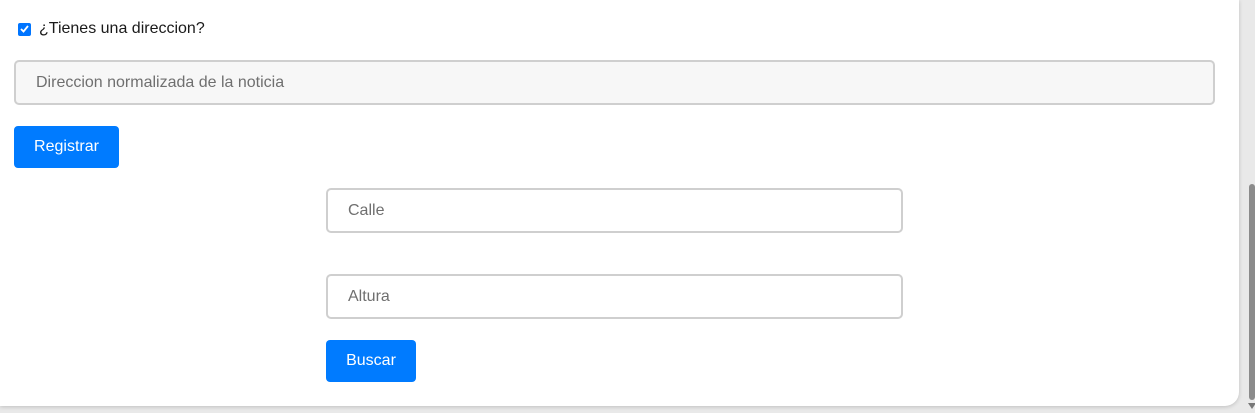 The image size is (1255, 413). What do you see at coordinates (614, 82) in the screenshot?
I see `normalized-address-input: Direccion normalizada de la noticia` at bounding box center [614, 82].